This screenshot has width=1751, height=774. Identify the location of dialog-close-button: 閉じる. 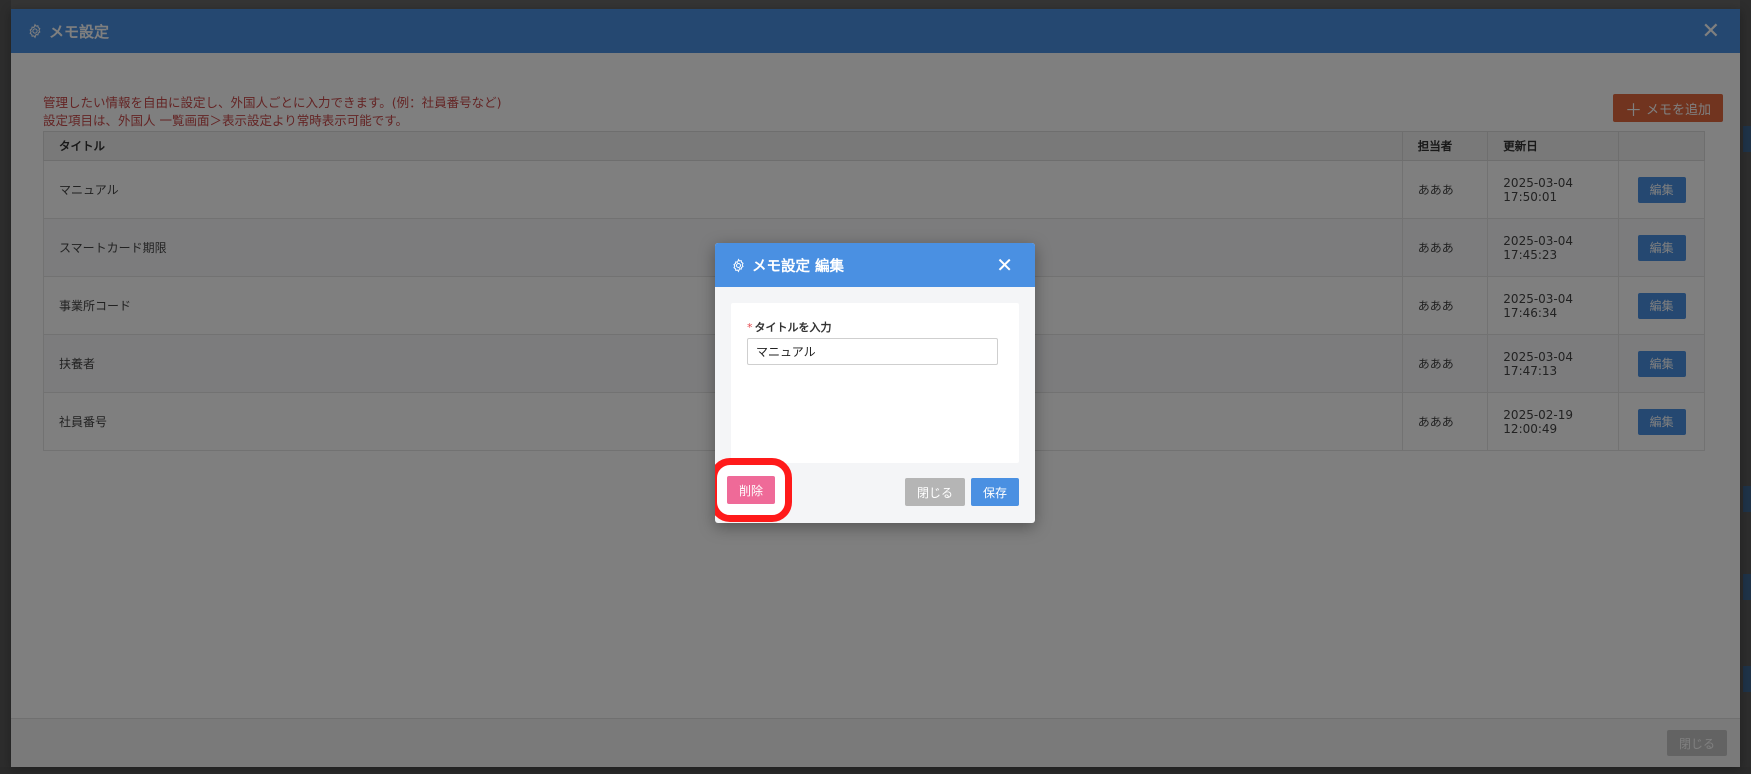
(935, 492).